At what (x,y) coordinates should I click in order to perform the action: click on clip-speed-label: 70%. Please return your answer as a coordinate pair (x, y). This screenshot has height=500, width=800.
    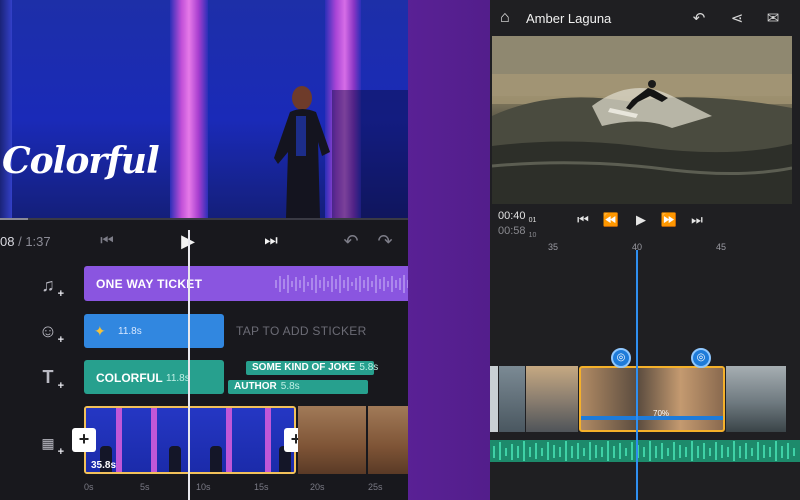
    Looking at the image, I should click on (661, 413).